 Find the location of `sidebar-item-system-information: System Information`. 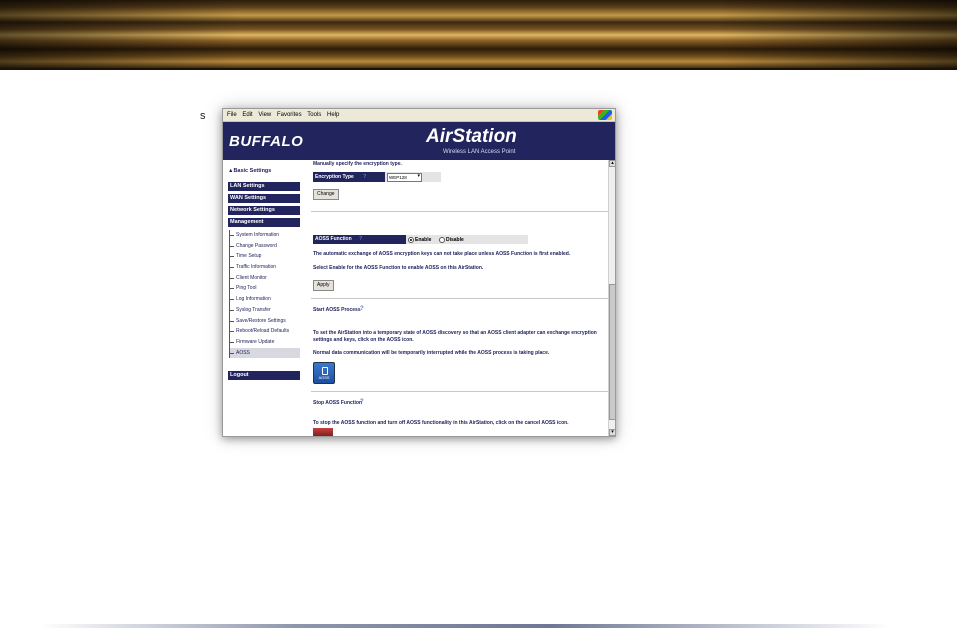

sidebar-item-system-information: System Information is located at coordinates (265, 235).